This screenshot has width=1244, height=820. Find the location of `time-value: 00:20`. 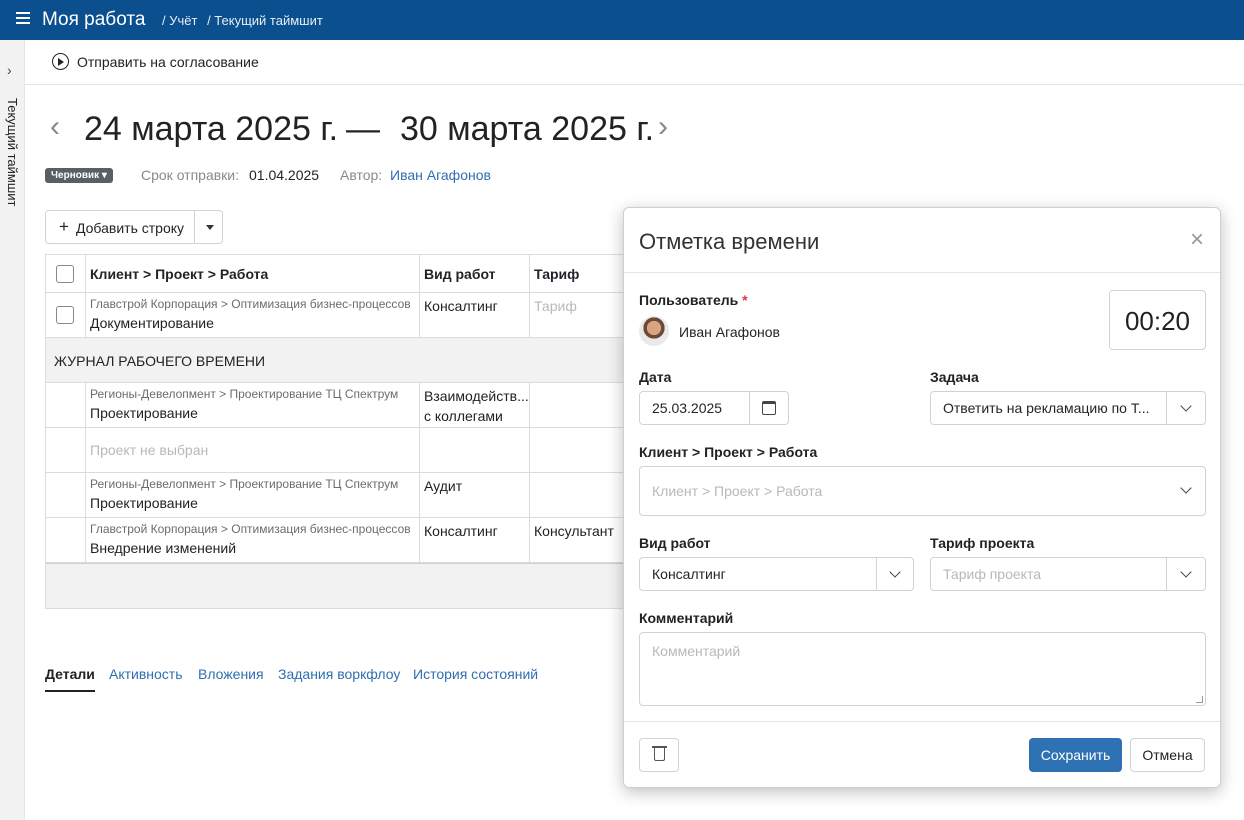

time-value: 00:20 is located at coordinates (1157, 321).